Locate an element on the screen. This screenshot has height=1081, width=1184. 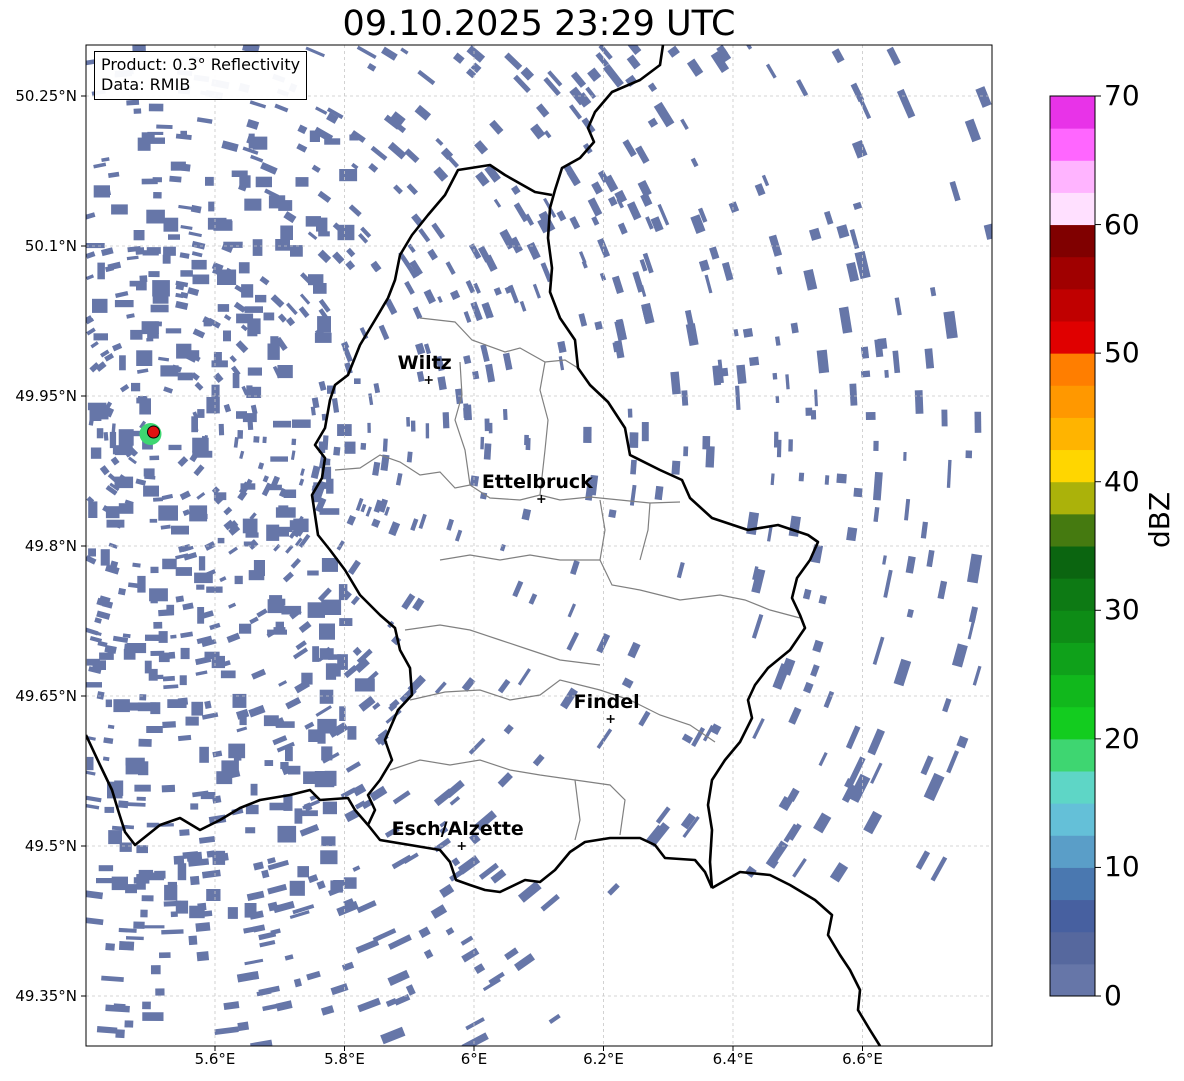
colorbar-tickmarks is located at coordinates (1098, 546).